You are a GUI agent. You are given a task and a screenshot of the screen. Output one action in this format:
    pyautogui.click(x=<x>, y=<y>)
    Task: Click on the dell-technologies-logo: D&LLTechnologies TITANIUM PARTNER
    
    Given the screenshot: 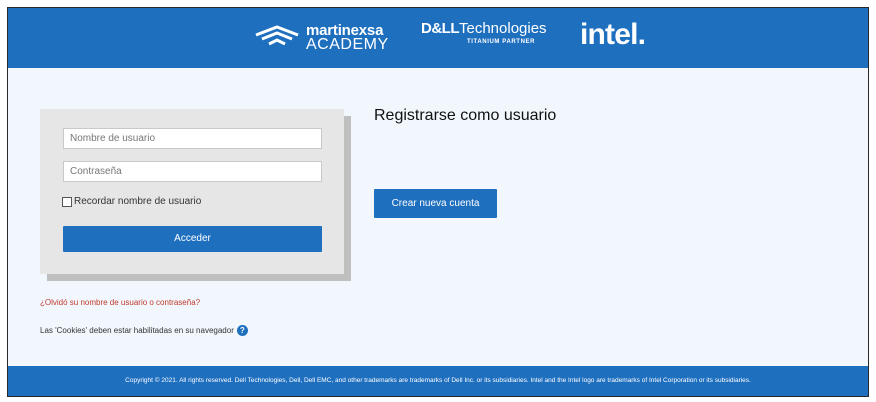 What is the action you would take?
    pyautogui.click(x=484, y=32)
    